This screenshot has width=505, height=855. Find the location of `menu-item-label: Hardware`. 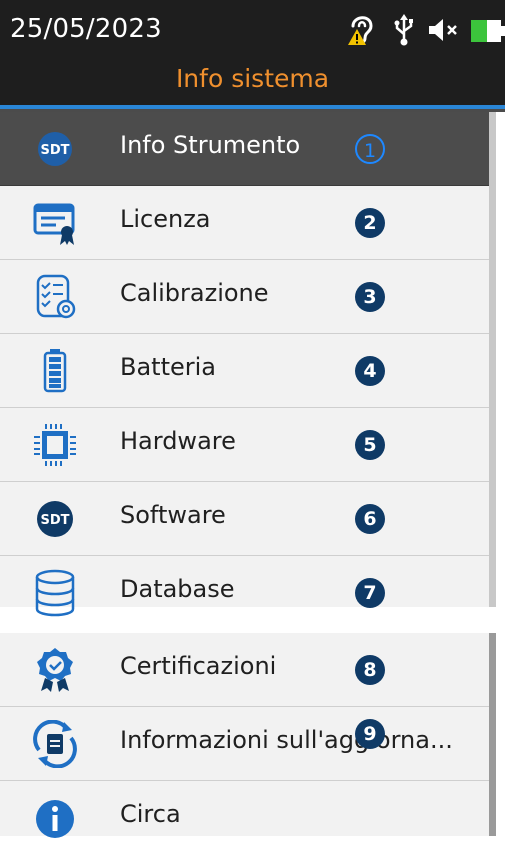

menu-item-label: Hardware is located at coordinates (178, 441).